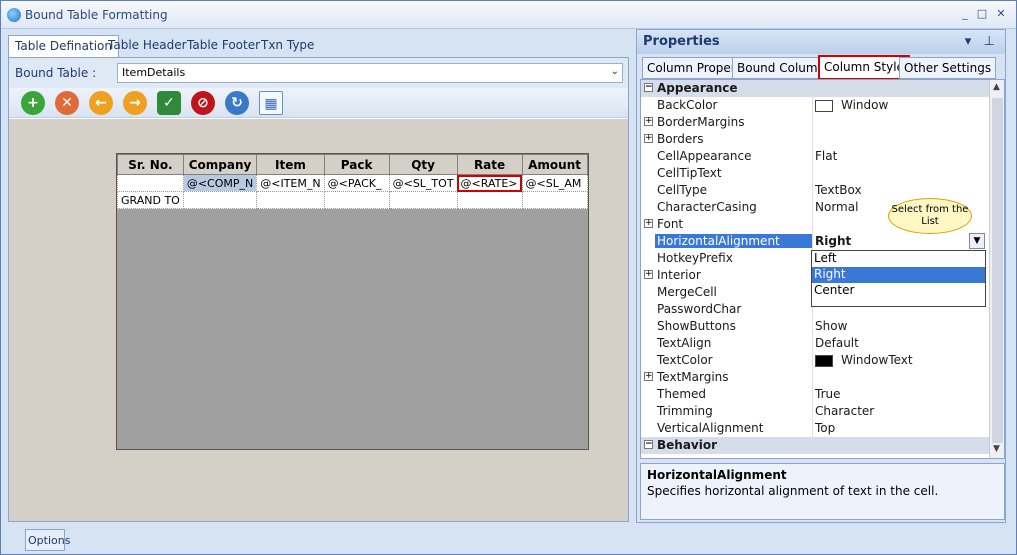  Describe the element at coordinates (370, 73) in the screenshot. I see `bound-table-select: ItemDetails ⌄` at that location.